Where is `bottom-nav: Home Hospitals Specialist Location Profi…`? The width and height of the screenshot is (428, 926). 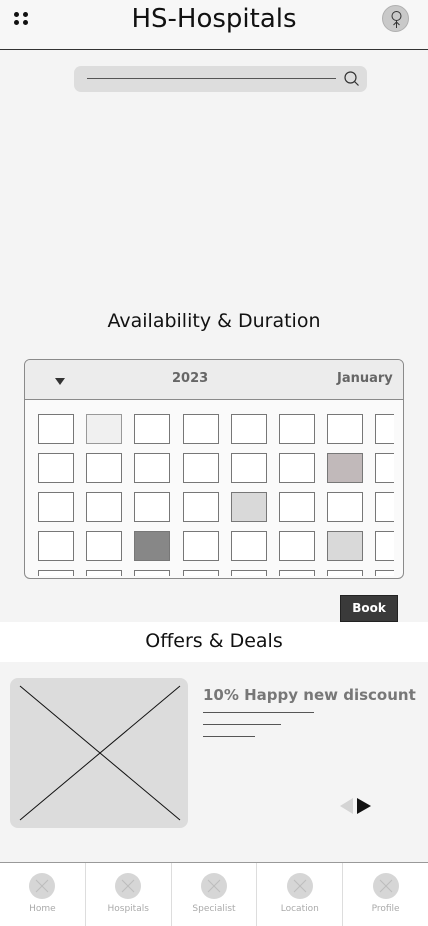 bottom-nav: Home Hospitals Specialist Location Profi… is located at coordinates (214, 894).